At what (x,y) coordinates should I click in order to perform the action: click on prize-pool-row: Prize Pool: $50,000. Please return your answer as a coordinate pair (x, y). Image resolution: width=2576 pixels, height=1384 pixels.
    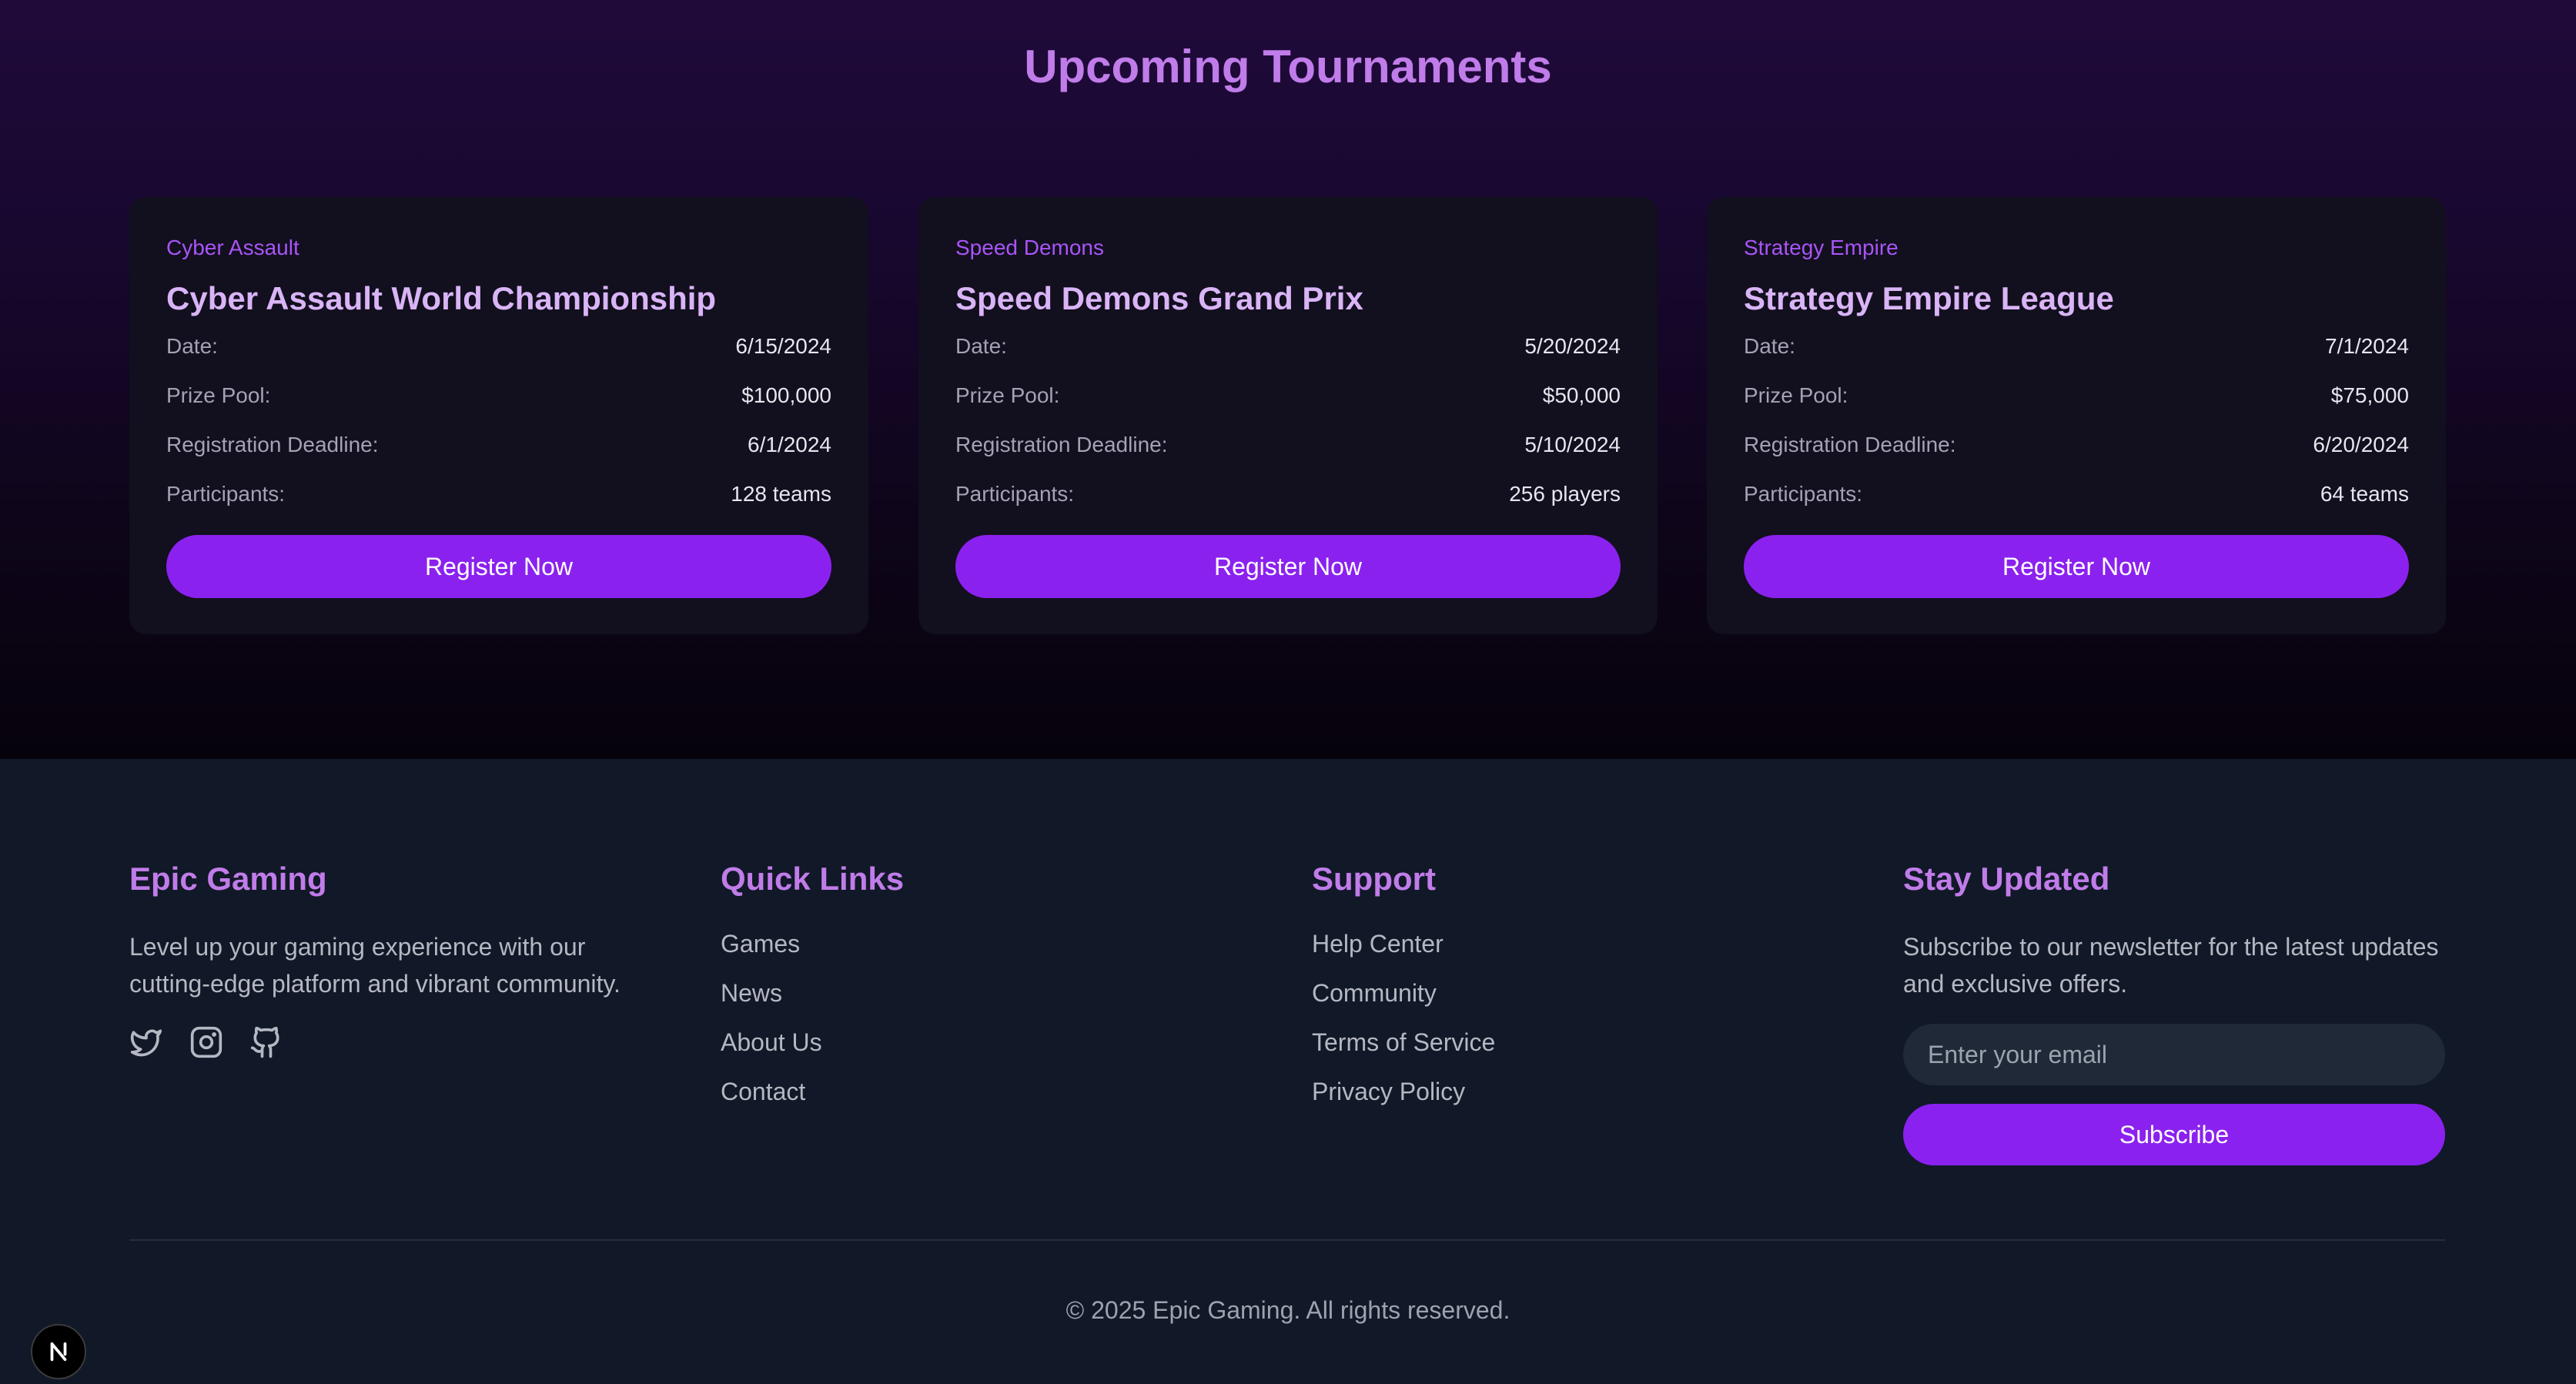
    Looking at the image, I should click on (1288, 395).